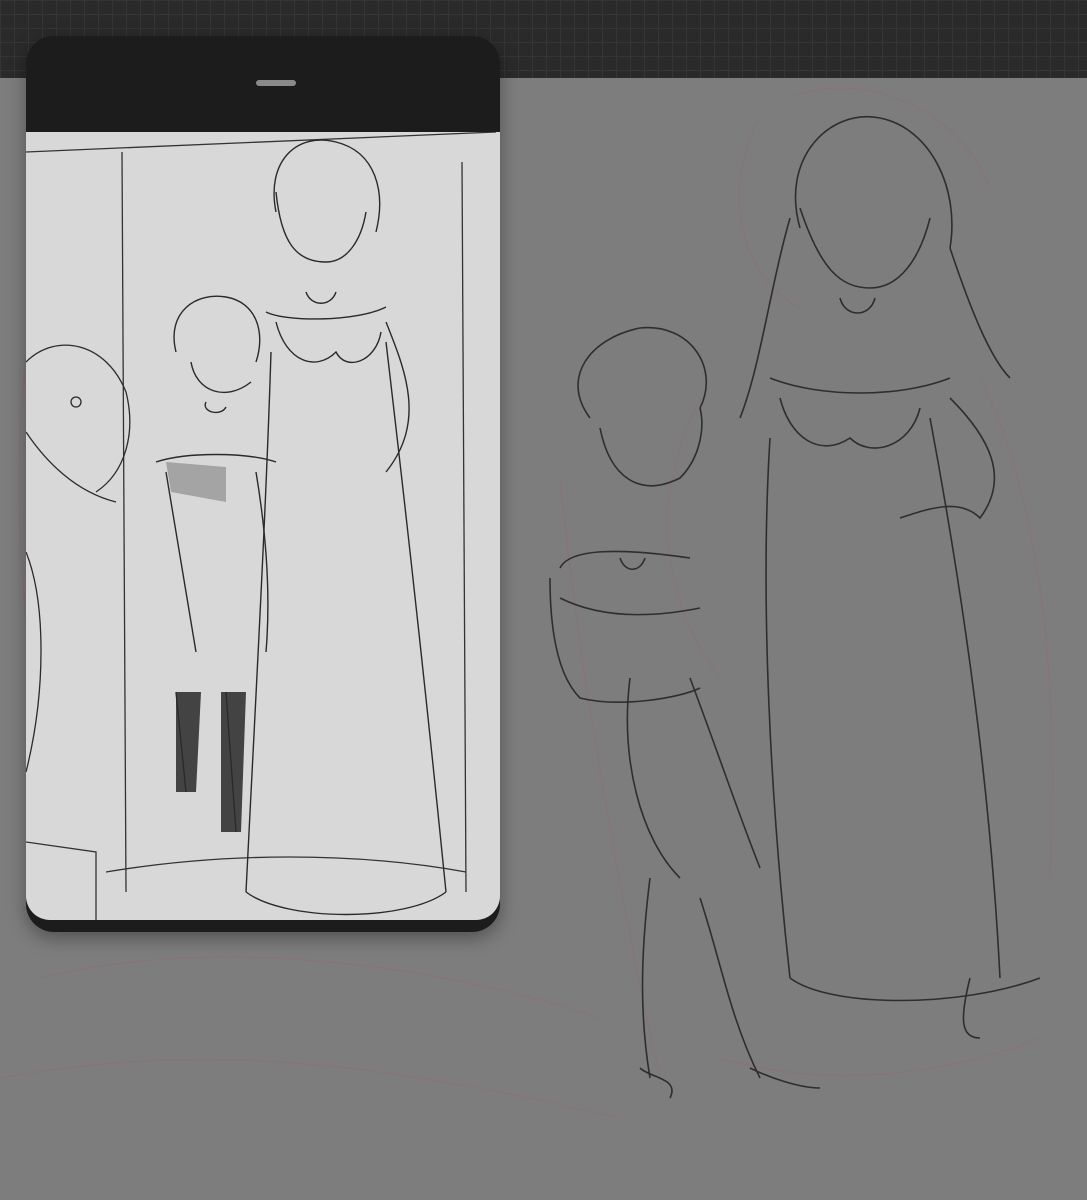 The width and height of the screenshot is (1087, 1200). Describe the element at coordinates (276, 83) in the screenshot. I see `drag-handle-icon` at that location.